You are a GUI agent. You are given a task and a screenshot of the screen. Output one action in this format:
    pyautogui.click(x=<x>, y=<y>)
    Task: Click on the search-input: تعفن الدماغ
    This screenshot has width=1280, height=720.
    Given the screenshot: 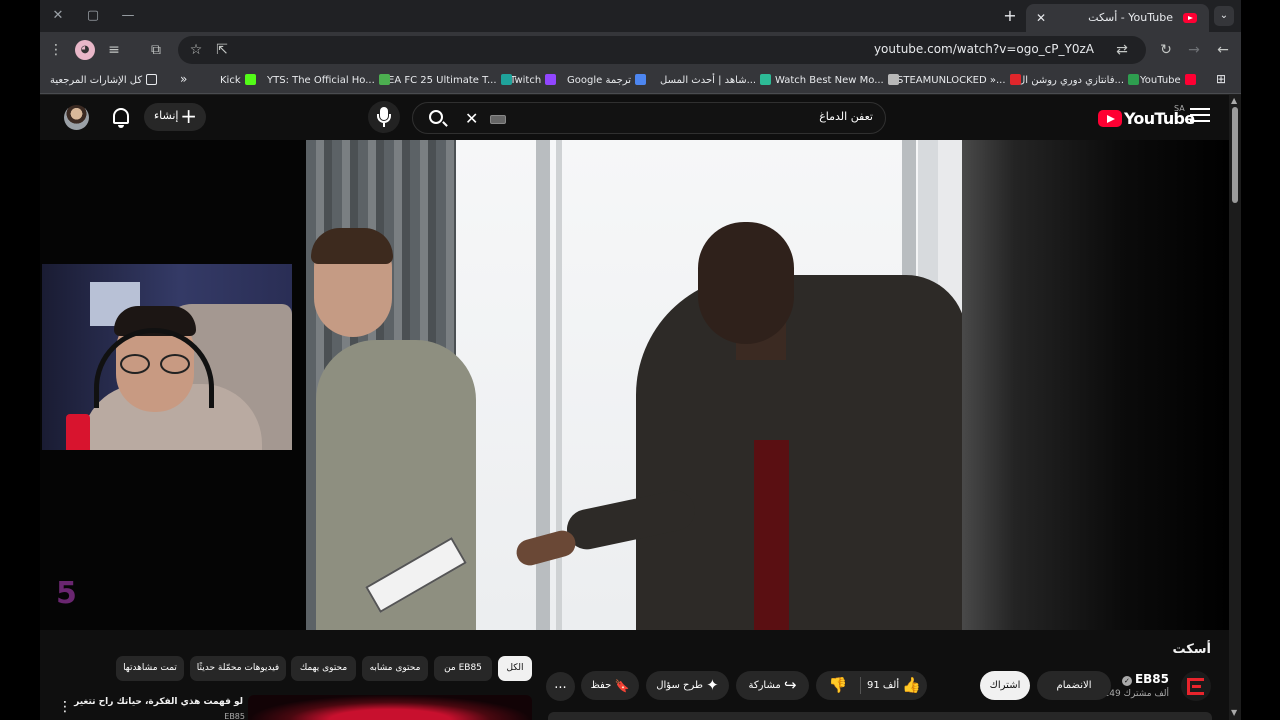 What is the action you would take?
    pyautogui.click(x=846, y=116)
    